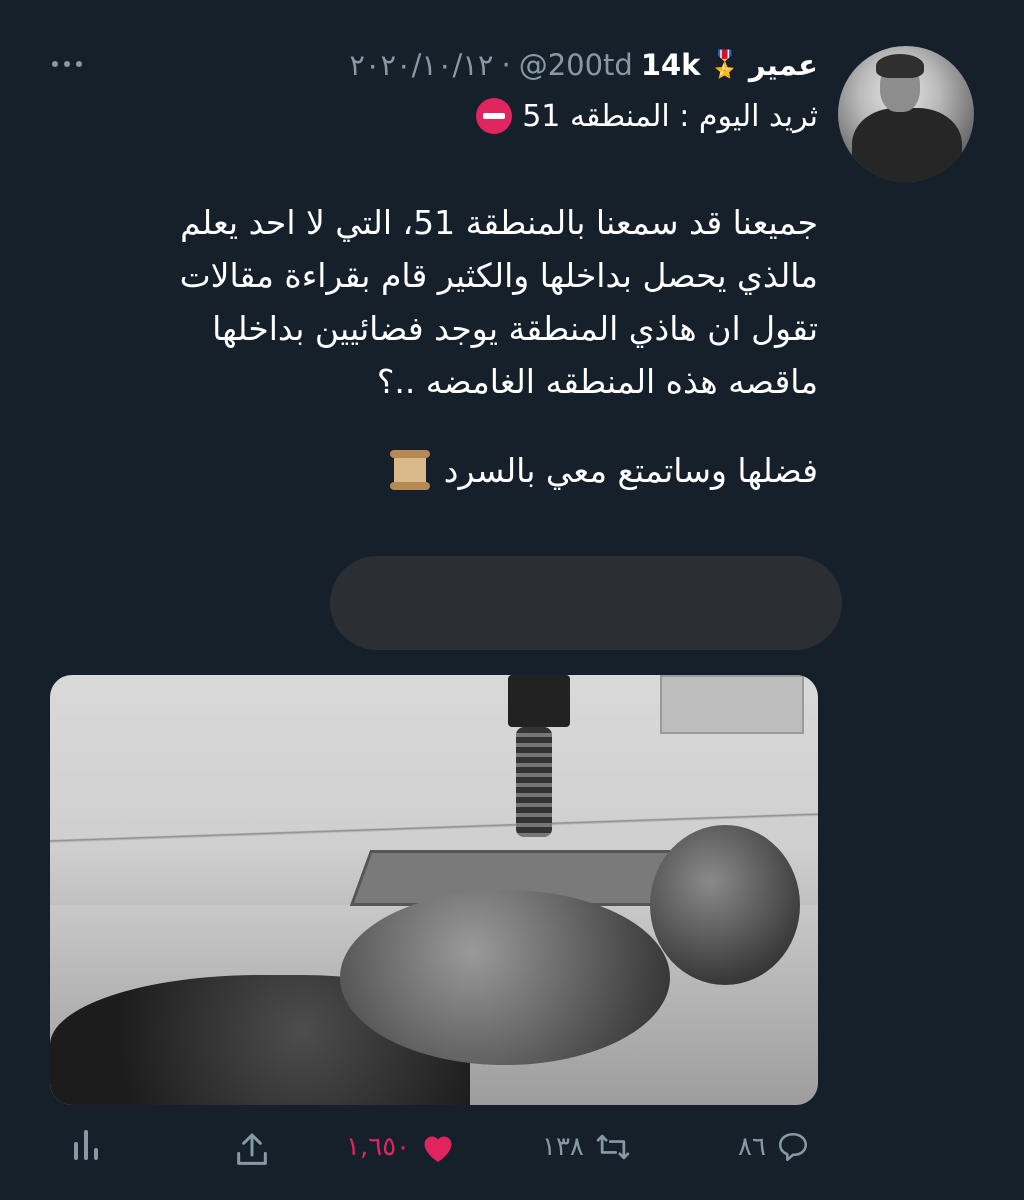  Describe the element at coordinates (421, 65) in the screenshot. I see `tweet-date: ٢٠٢٠/١٠/١٢` at that location.